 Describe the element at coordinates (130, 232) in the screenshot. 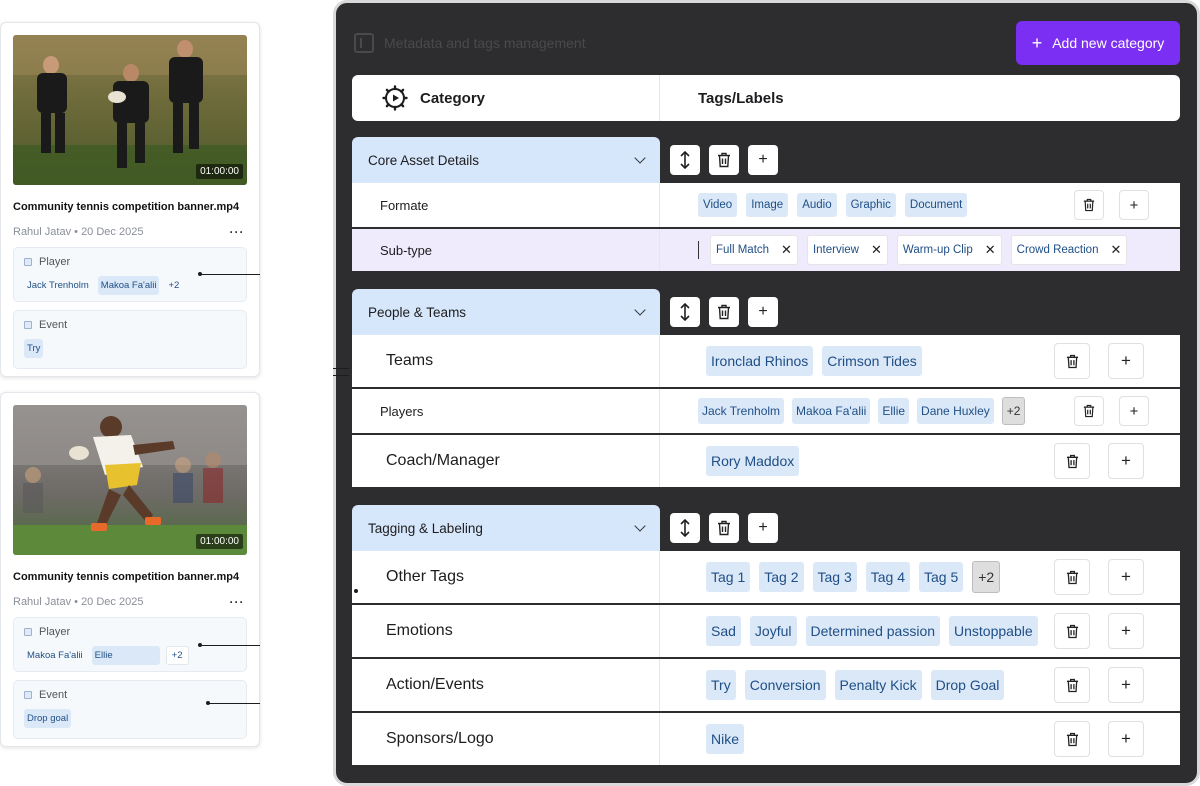

I see `asset-meta: Rahul Jatav • 20 Dec 2025 ···` at that location.